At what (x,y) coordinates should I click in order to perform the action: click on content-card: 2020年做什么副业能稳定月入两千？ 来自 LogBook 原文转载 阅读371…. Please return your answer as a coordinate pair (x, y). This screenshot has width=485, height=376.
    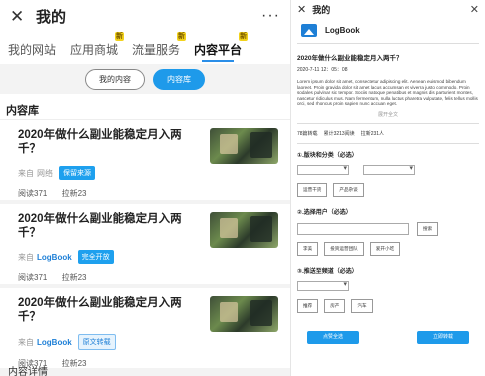
    Looking at the image, I should click on (145, 328).